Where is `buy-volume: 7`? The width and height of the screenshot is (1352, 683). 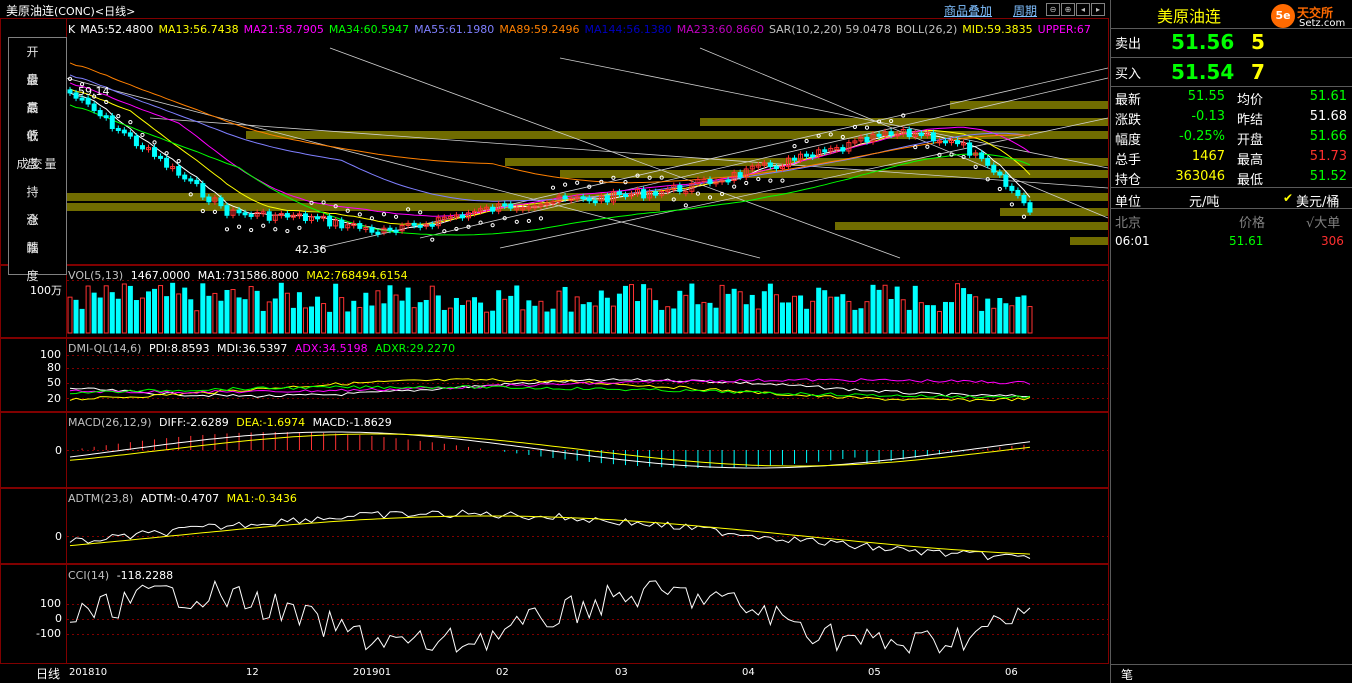
buy-volume: 7 is located at coordinates (1258, 72).